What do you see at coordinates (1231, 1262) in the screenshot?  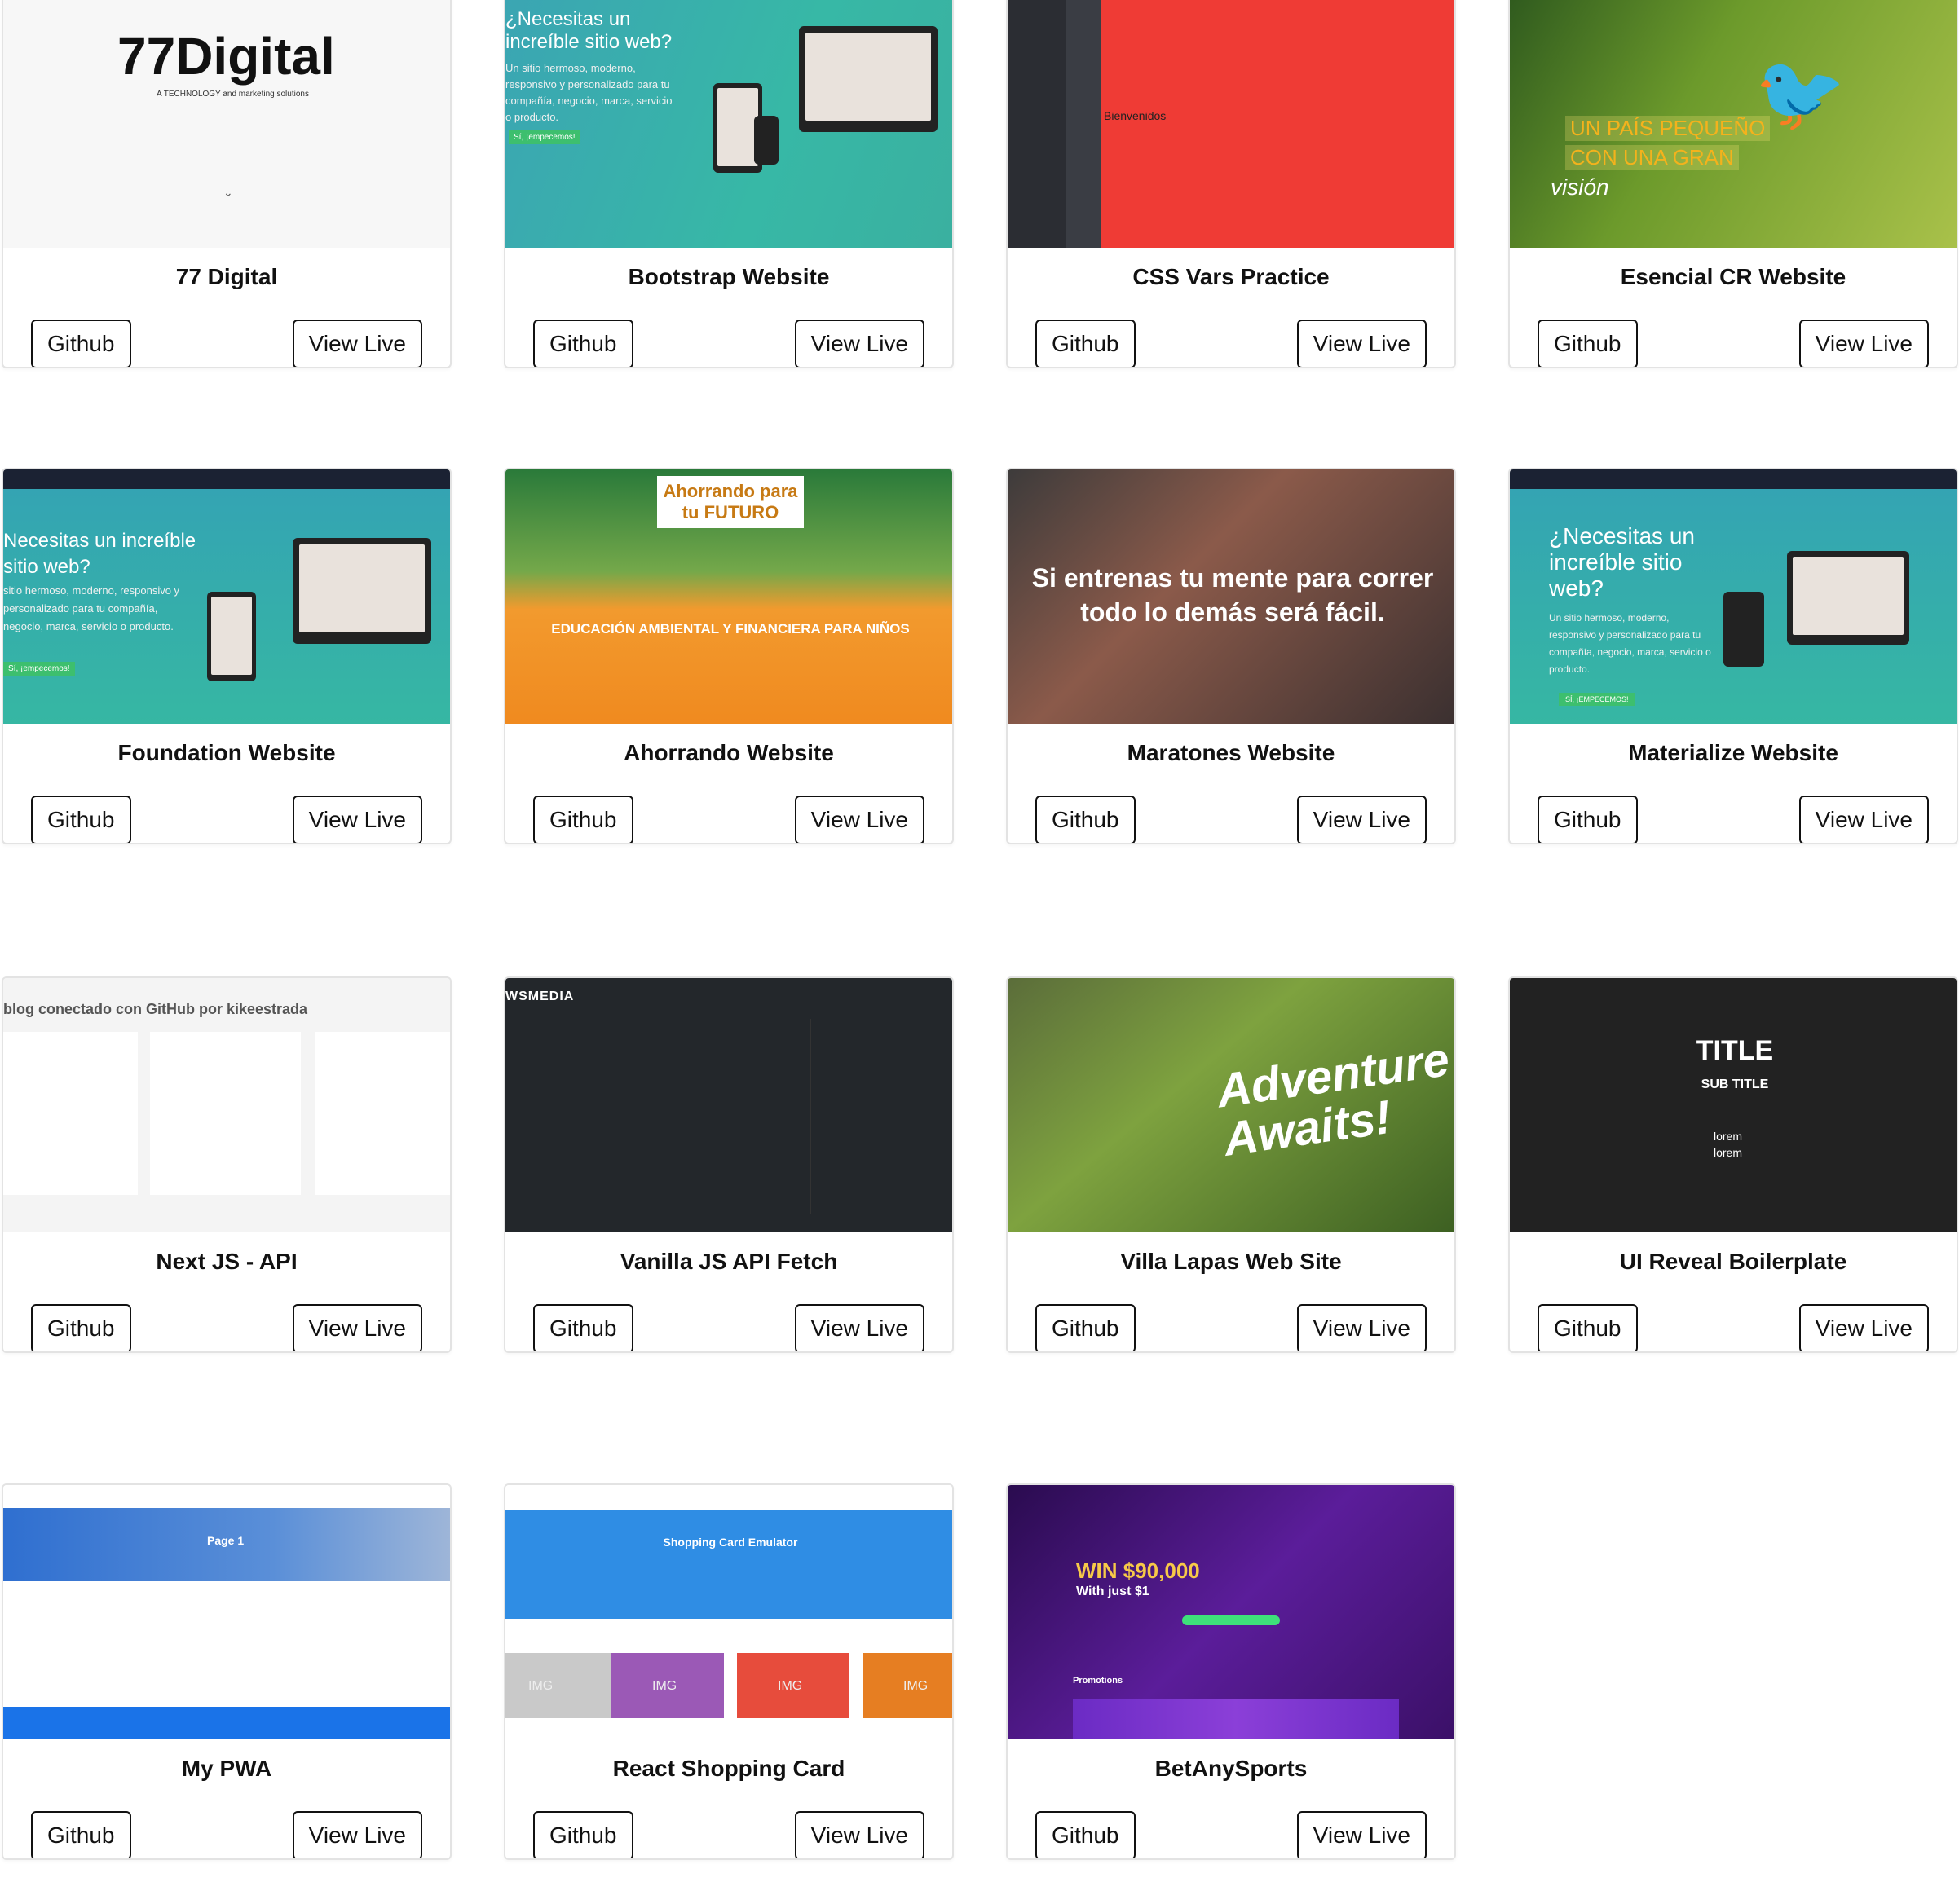 I see `project-title: Villa Lapas Web Site` at bounding box center [1231, 1262].